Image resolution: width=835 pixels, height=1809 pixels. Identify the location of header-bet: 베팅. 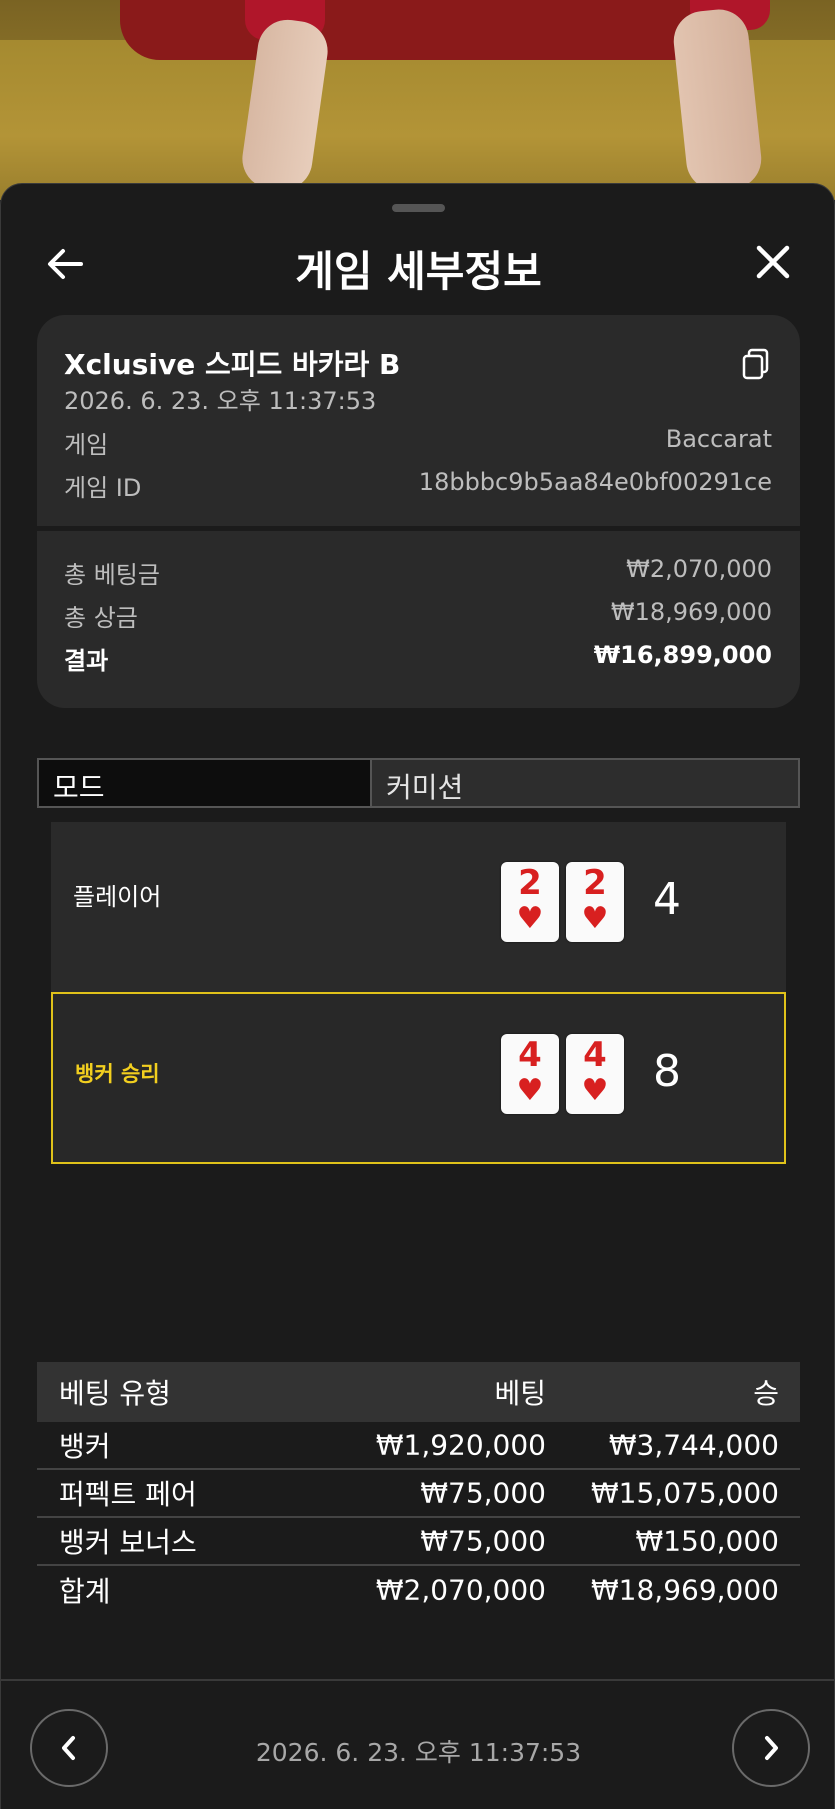
(520, 1393).